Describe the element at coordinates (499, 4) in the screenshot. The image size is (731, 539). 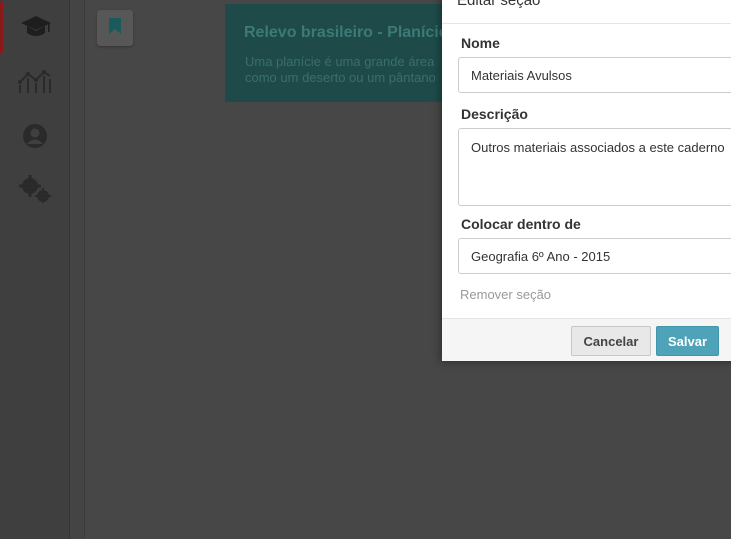
I see `modal-title: Editar seção` at that location.